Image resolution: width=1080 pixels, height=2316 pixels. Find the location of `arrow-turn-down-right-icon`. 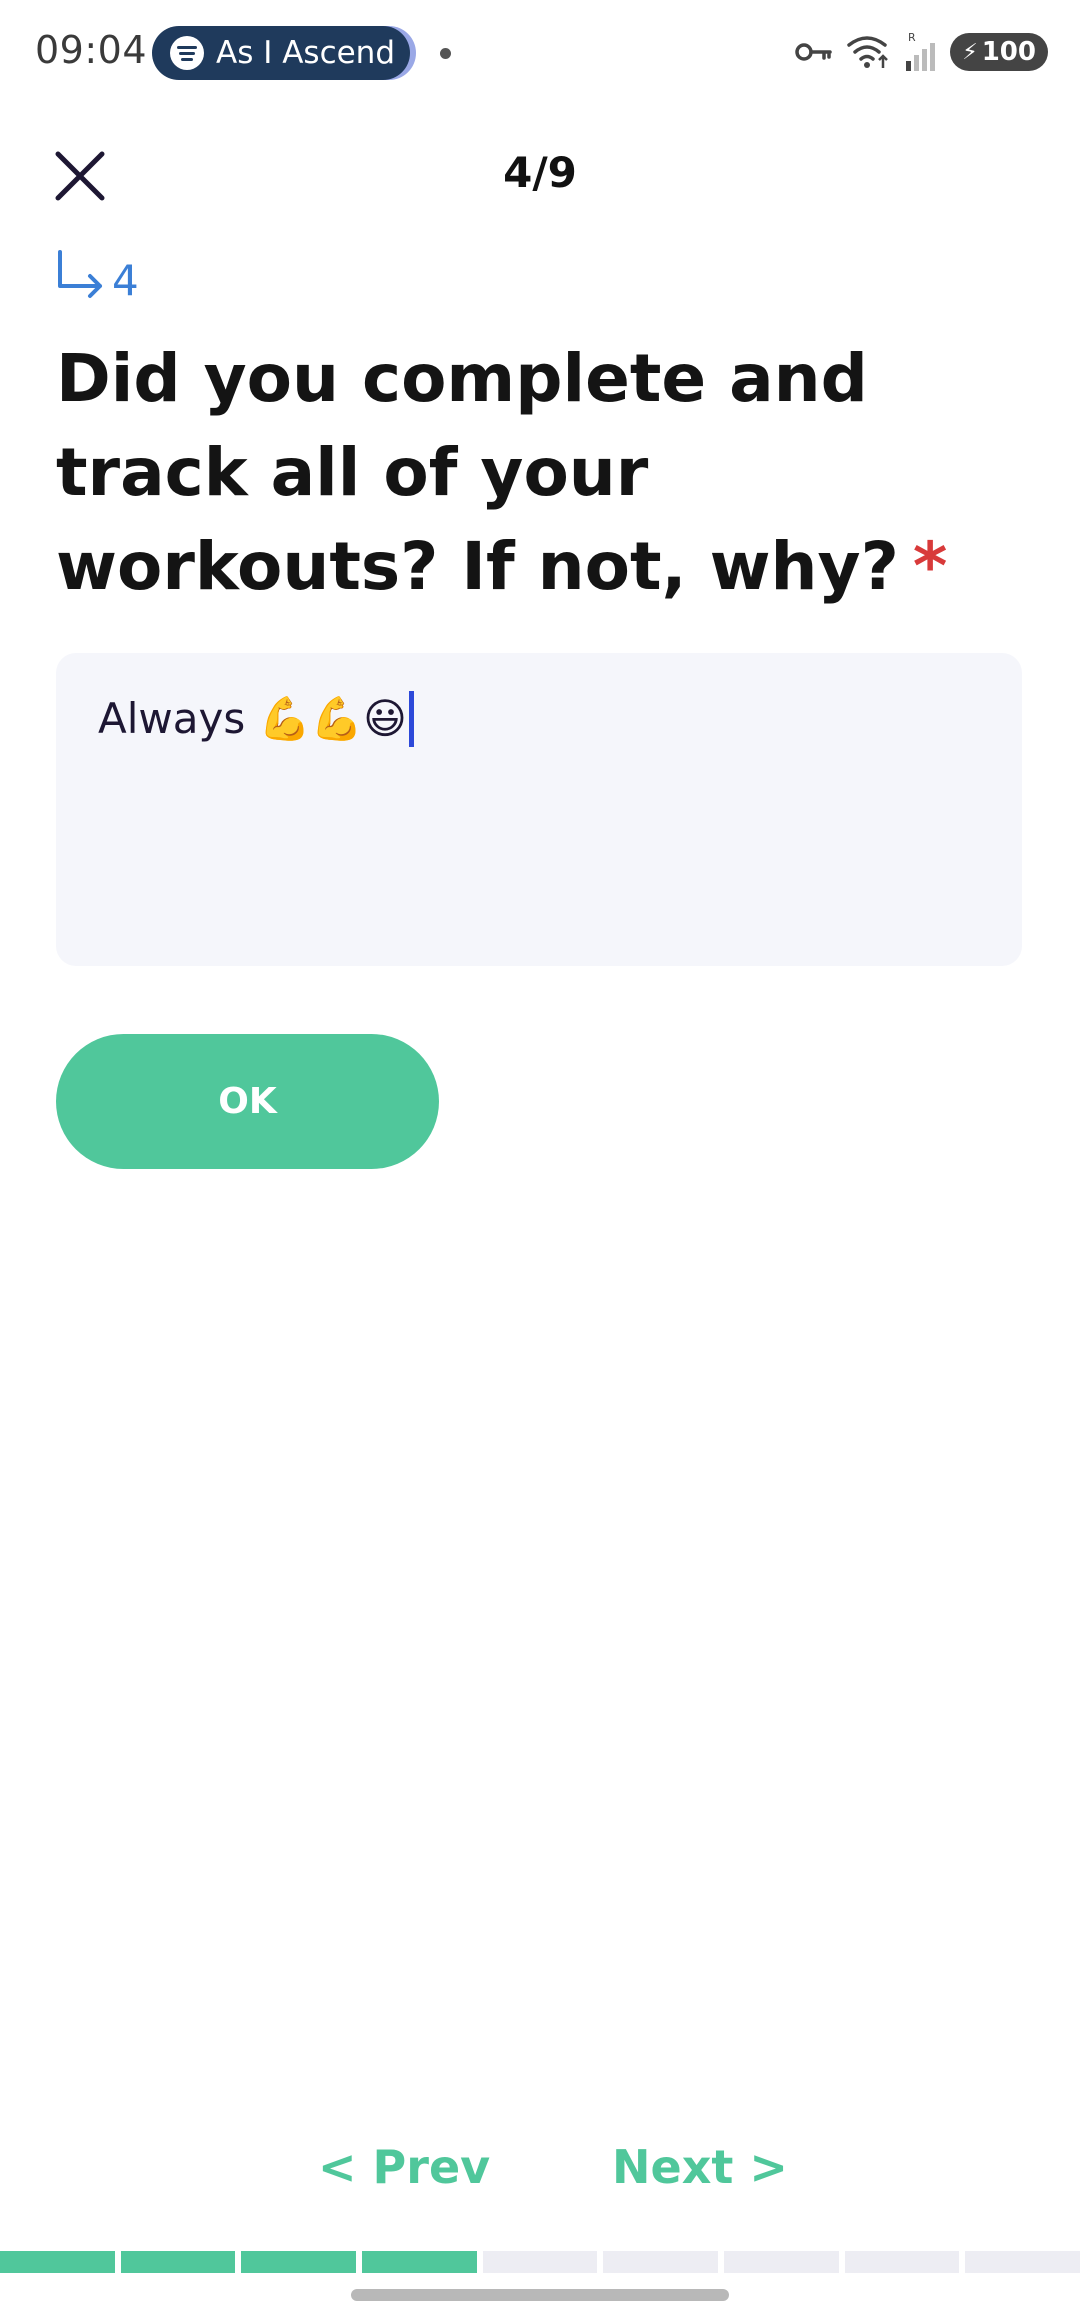

arrow-turn-down-right-icon is located at coordinates (80, 274).